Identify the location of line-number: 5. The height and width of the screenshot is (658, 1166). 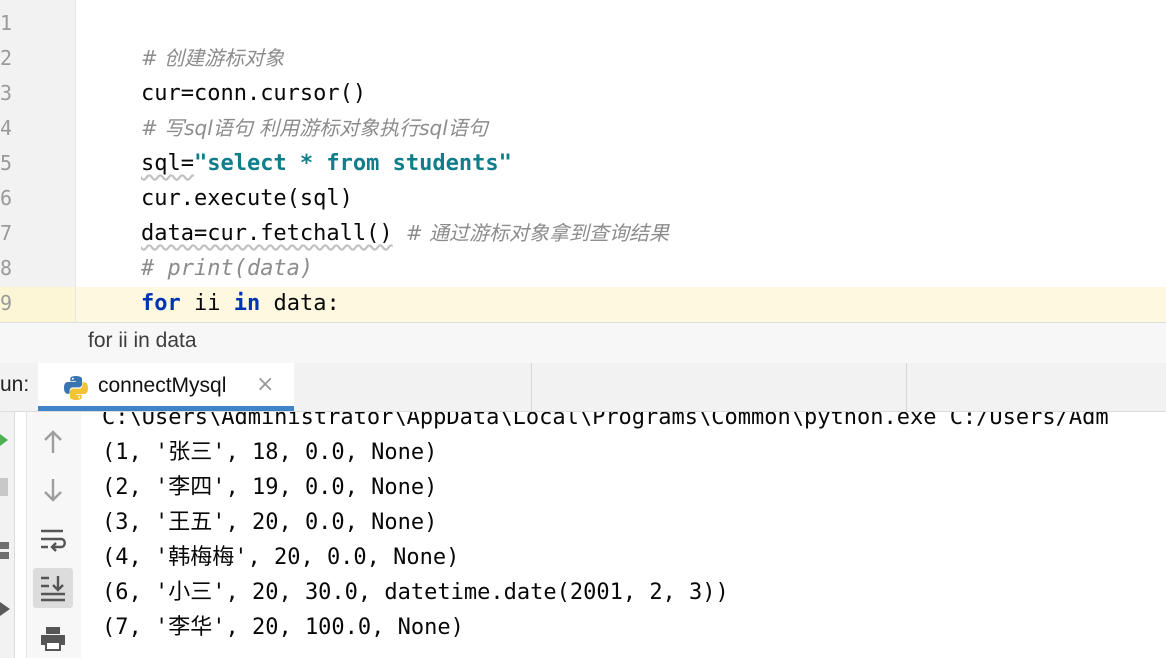
(6, 163).